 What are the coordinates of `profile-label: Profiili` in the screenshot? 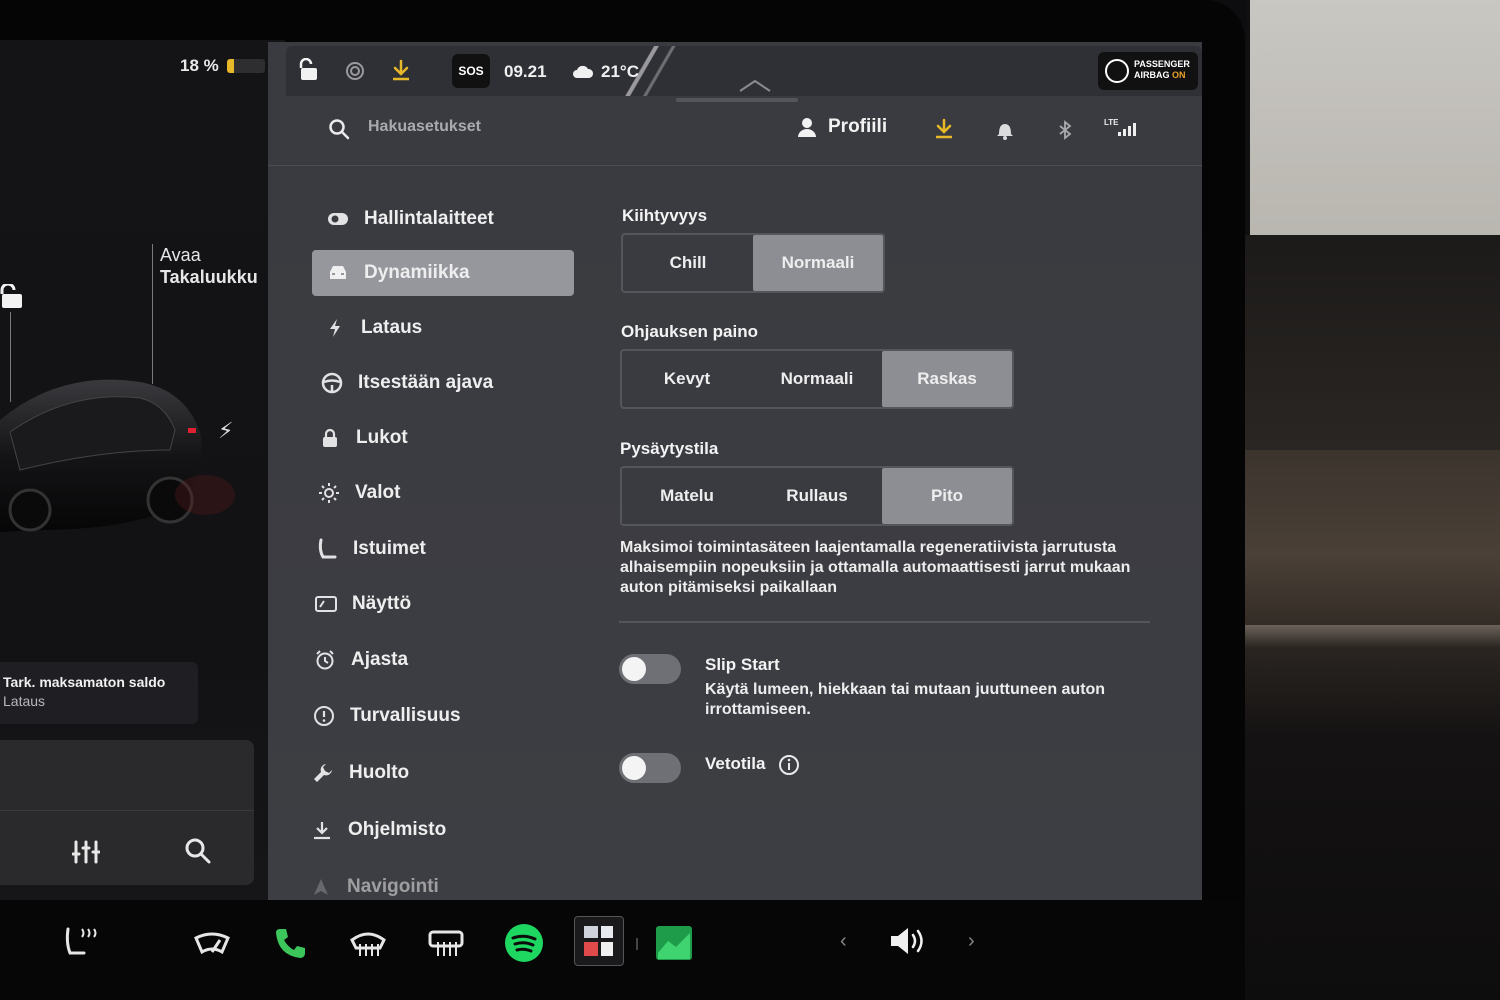 It's located at (858, 126).